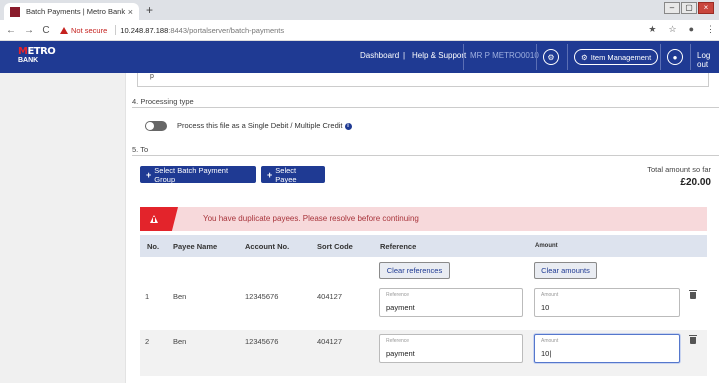 The width and height of the screenshot is (719, 383). What do you see at coordinates (226, 30) in the screenshot?
I see `url-path: :8443/portalserver/batch-payments` at bounding box center [226, 30].